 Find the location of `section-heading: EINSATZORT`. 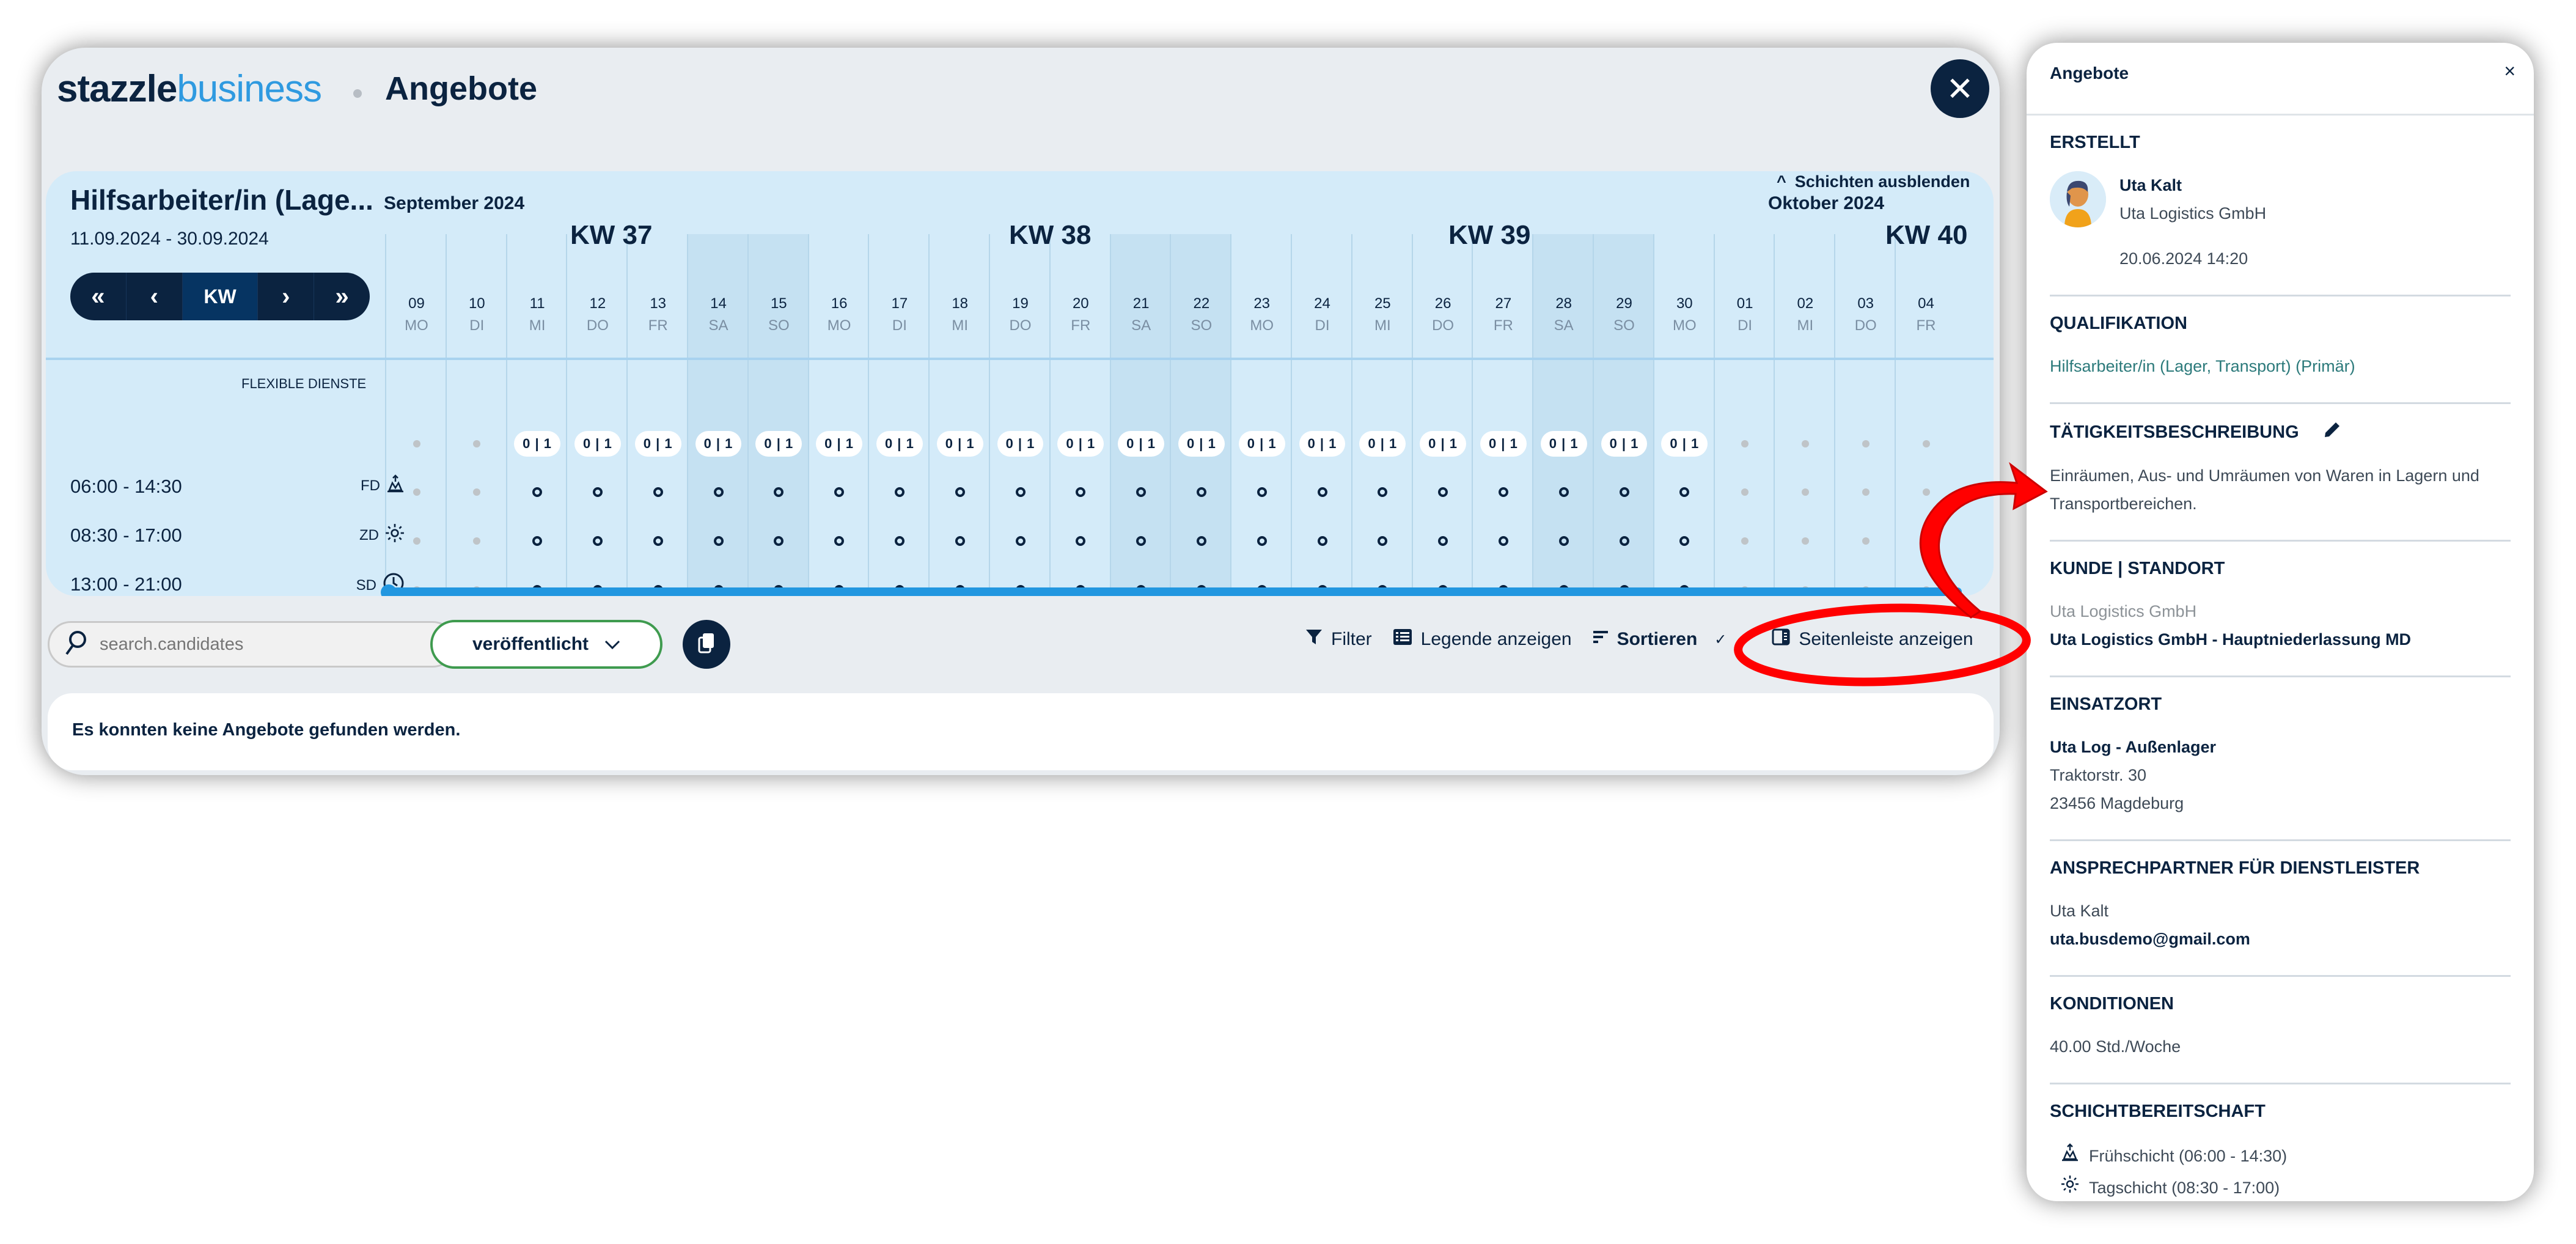

section-heading: EINSATZORT is located at coordinates (2106, 704).